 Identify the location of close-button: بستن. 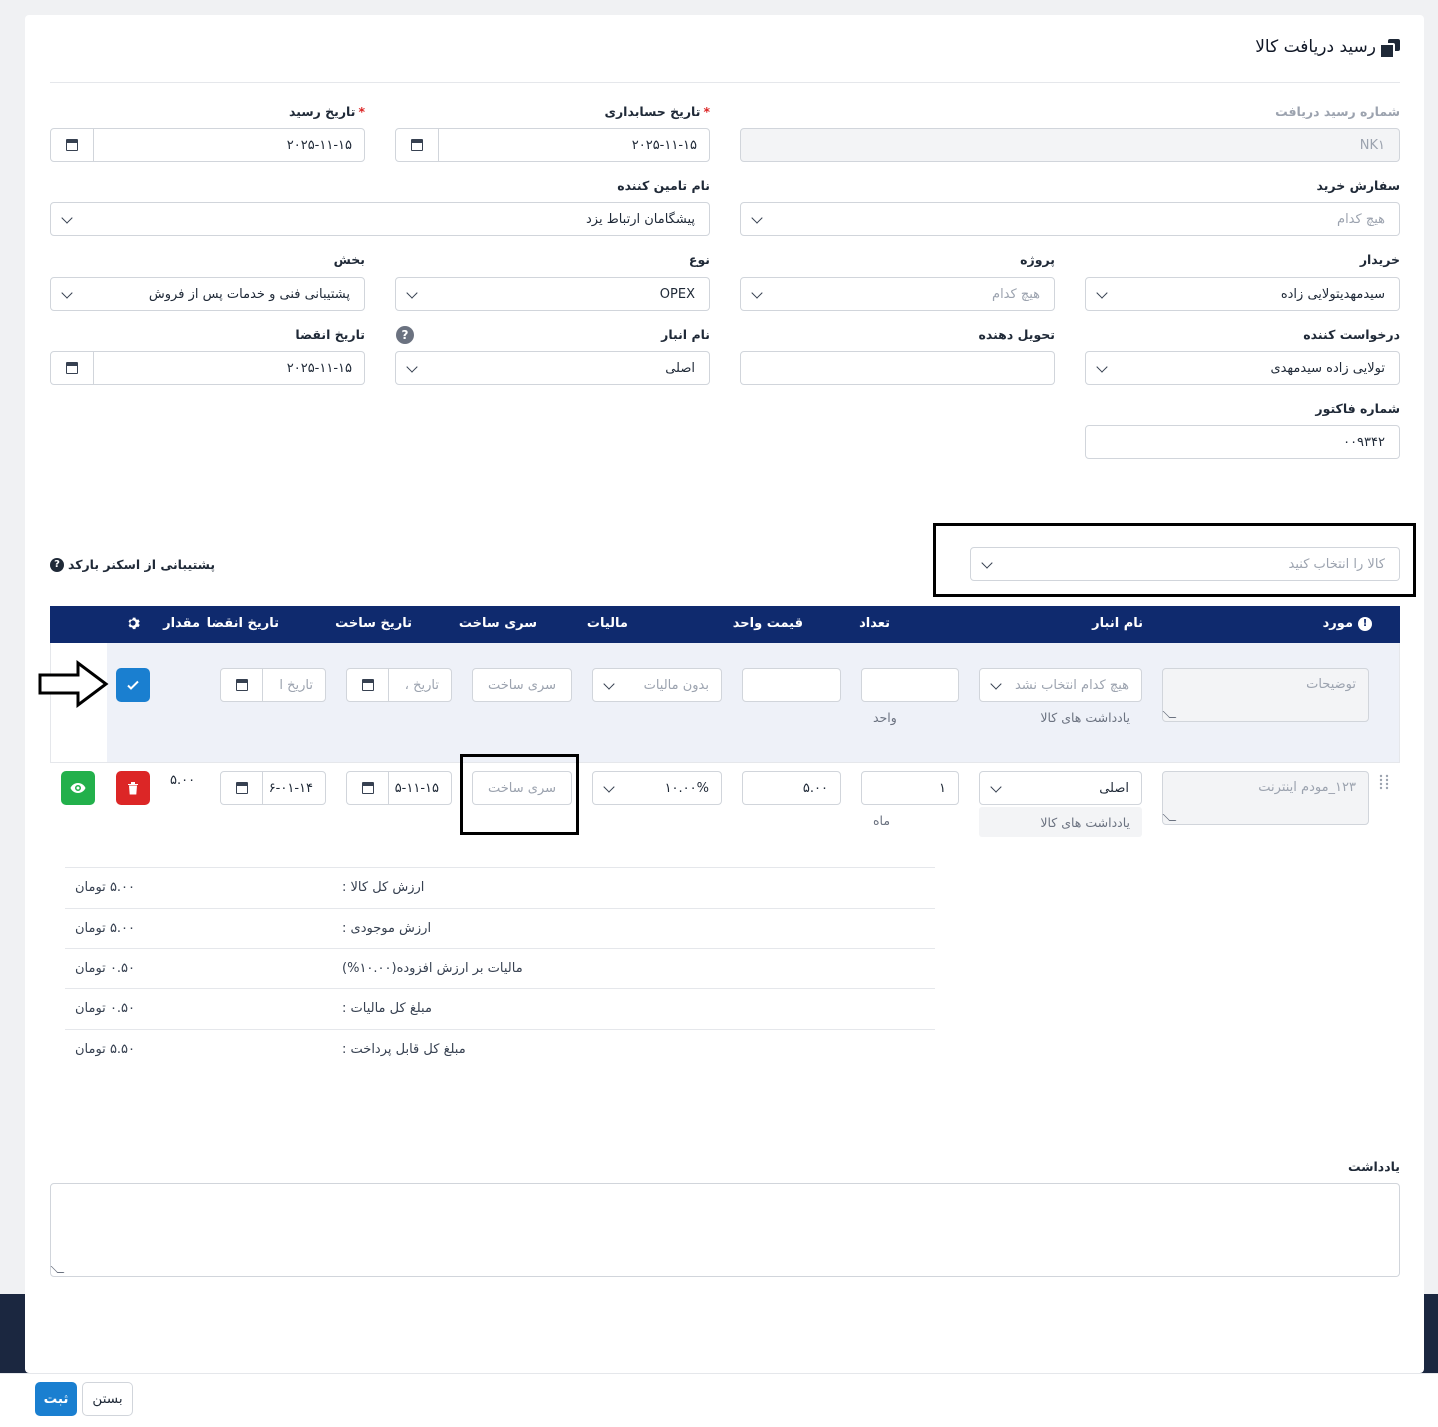
(107, 1399).